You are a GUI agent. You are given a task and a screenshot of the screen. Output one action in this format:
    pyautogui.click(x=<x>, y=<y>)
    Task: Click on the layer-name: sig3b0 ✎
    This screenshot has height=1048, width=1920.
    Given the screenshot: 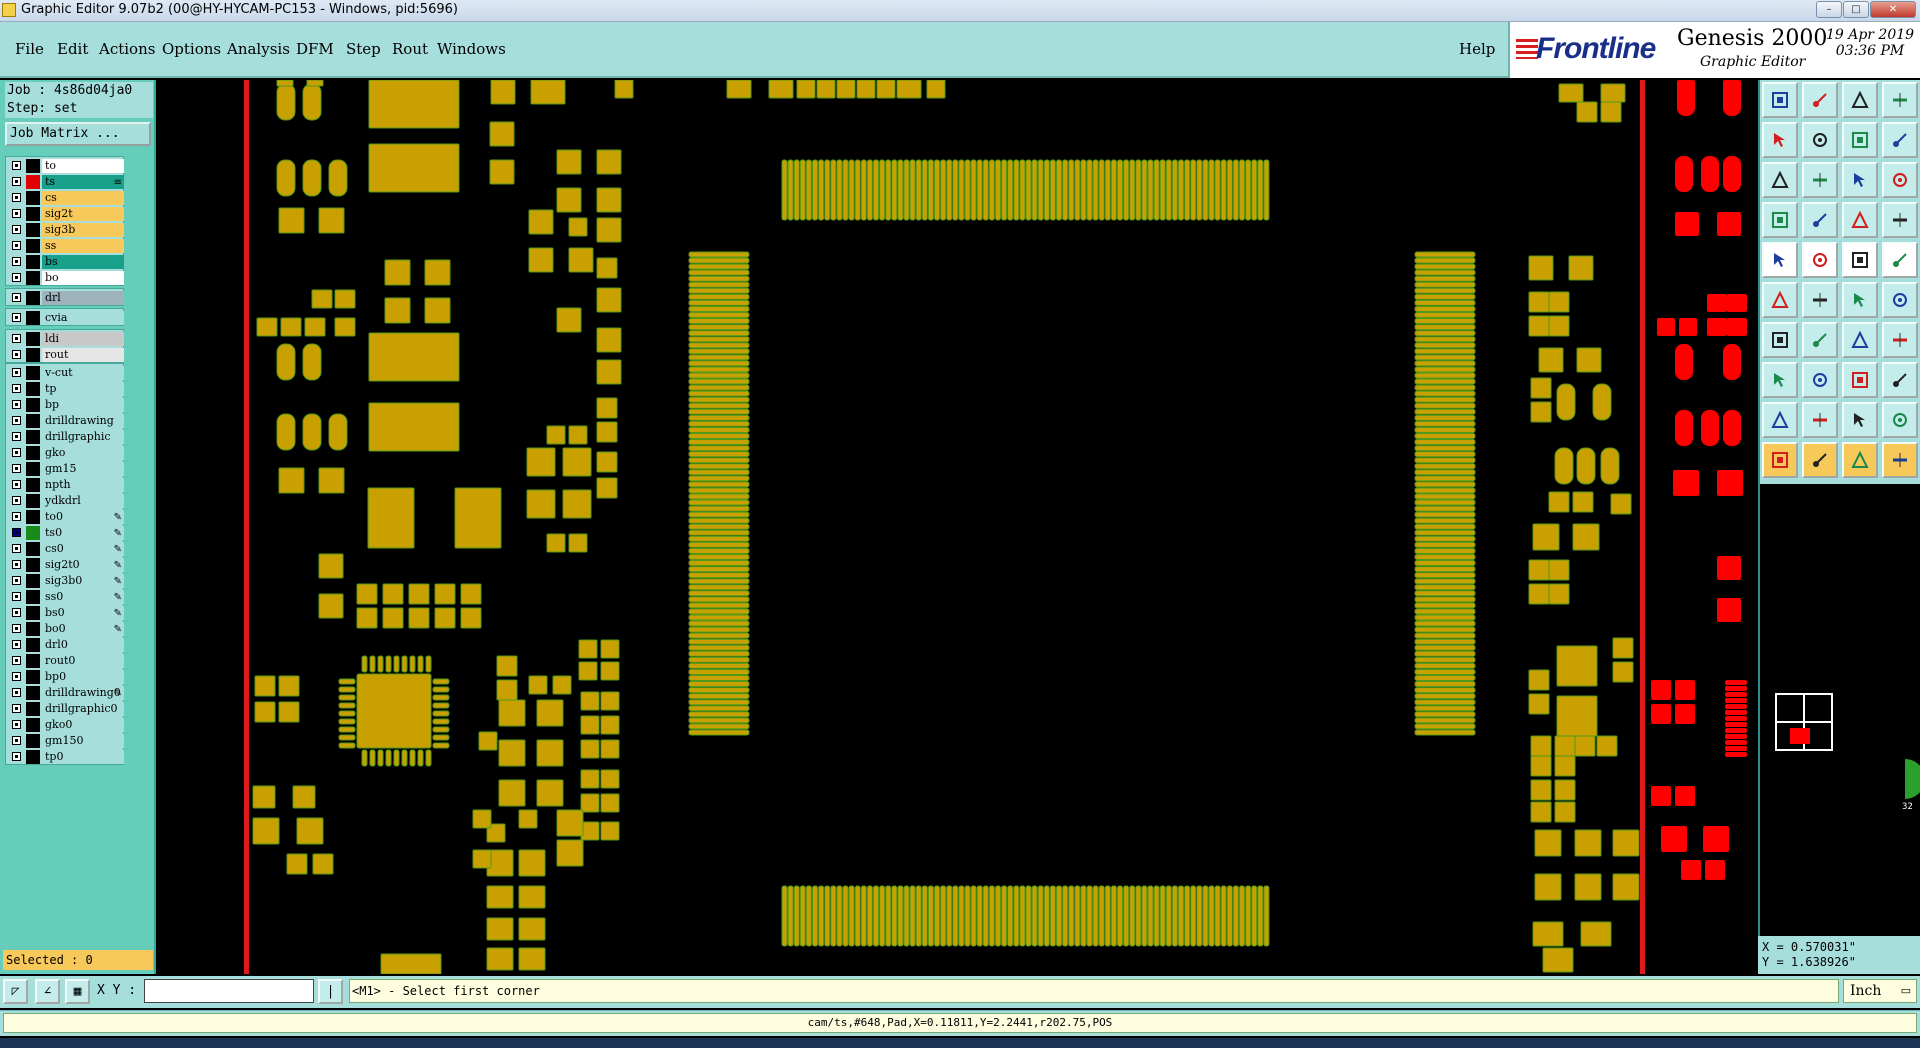 What is the action you would take?
    pyautogui.click(x=83, y=581)
    